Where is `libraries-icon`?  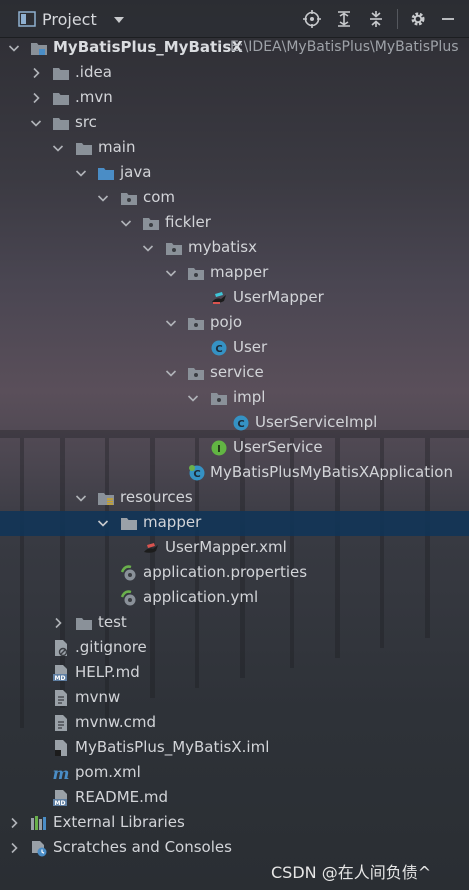 libraries-icon is located at coordinates (38, 823).